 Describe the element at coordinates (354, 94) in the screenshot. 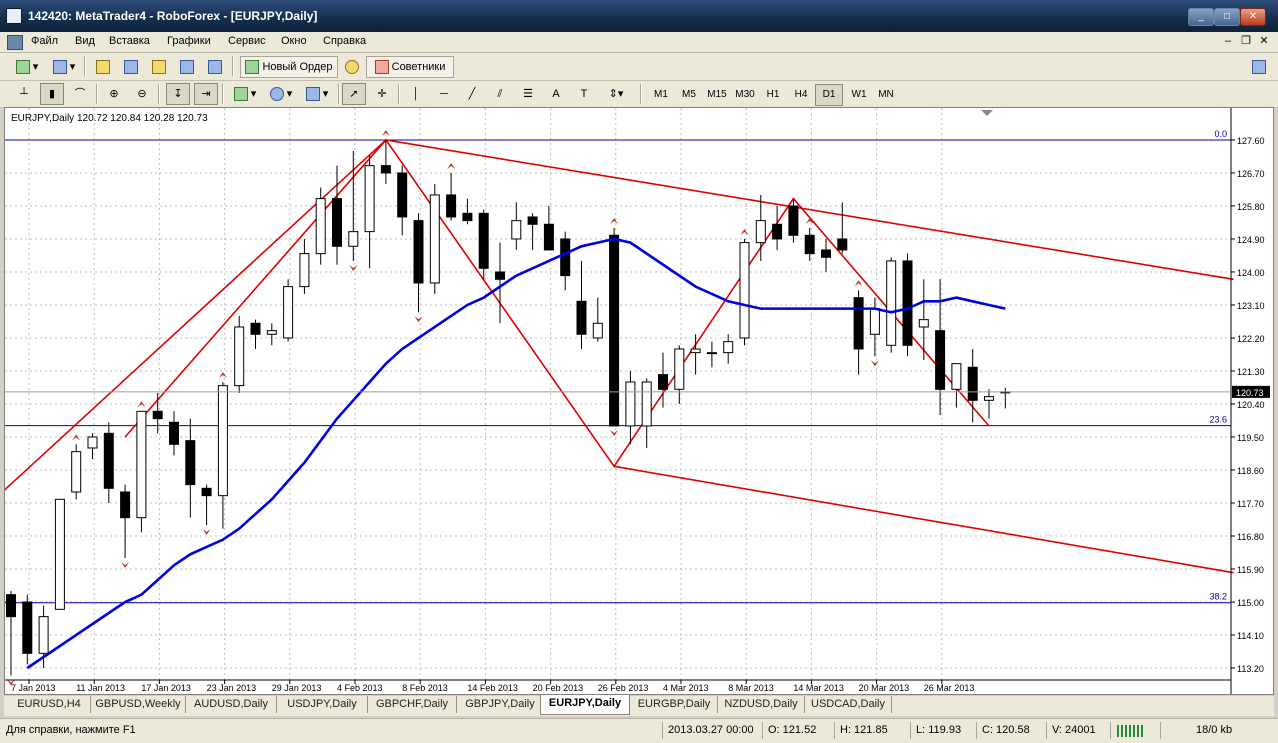

I see `cursor-button: ➚` at that location.